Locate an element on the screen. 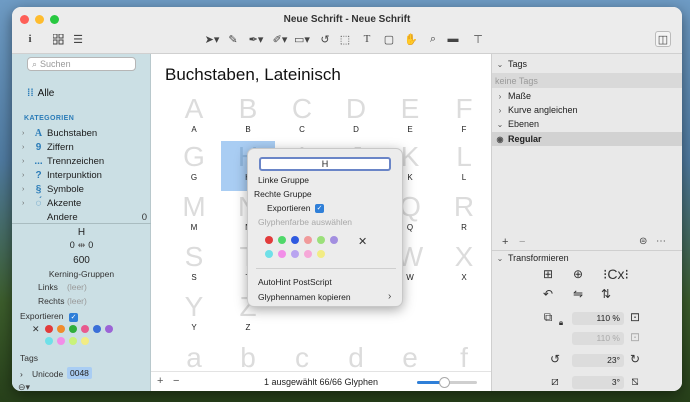 The image size is (690, 402). scale-y-field: 110 % is located at coordinates (598, 338).